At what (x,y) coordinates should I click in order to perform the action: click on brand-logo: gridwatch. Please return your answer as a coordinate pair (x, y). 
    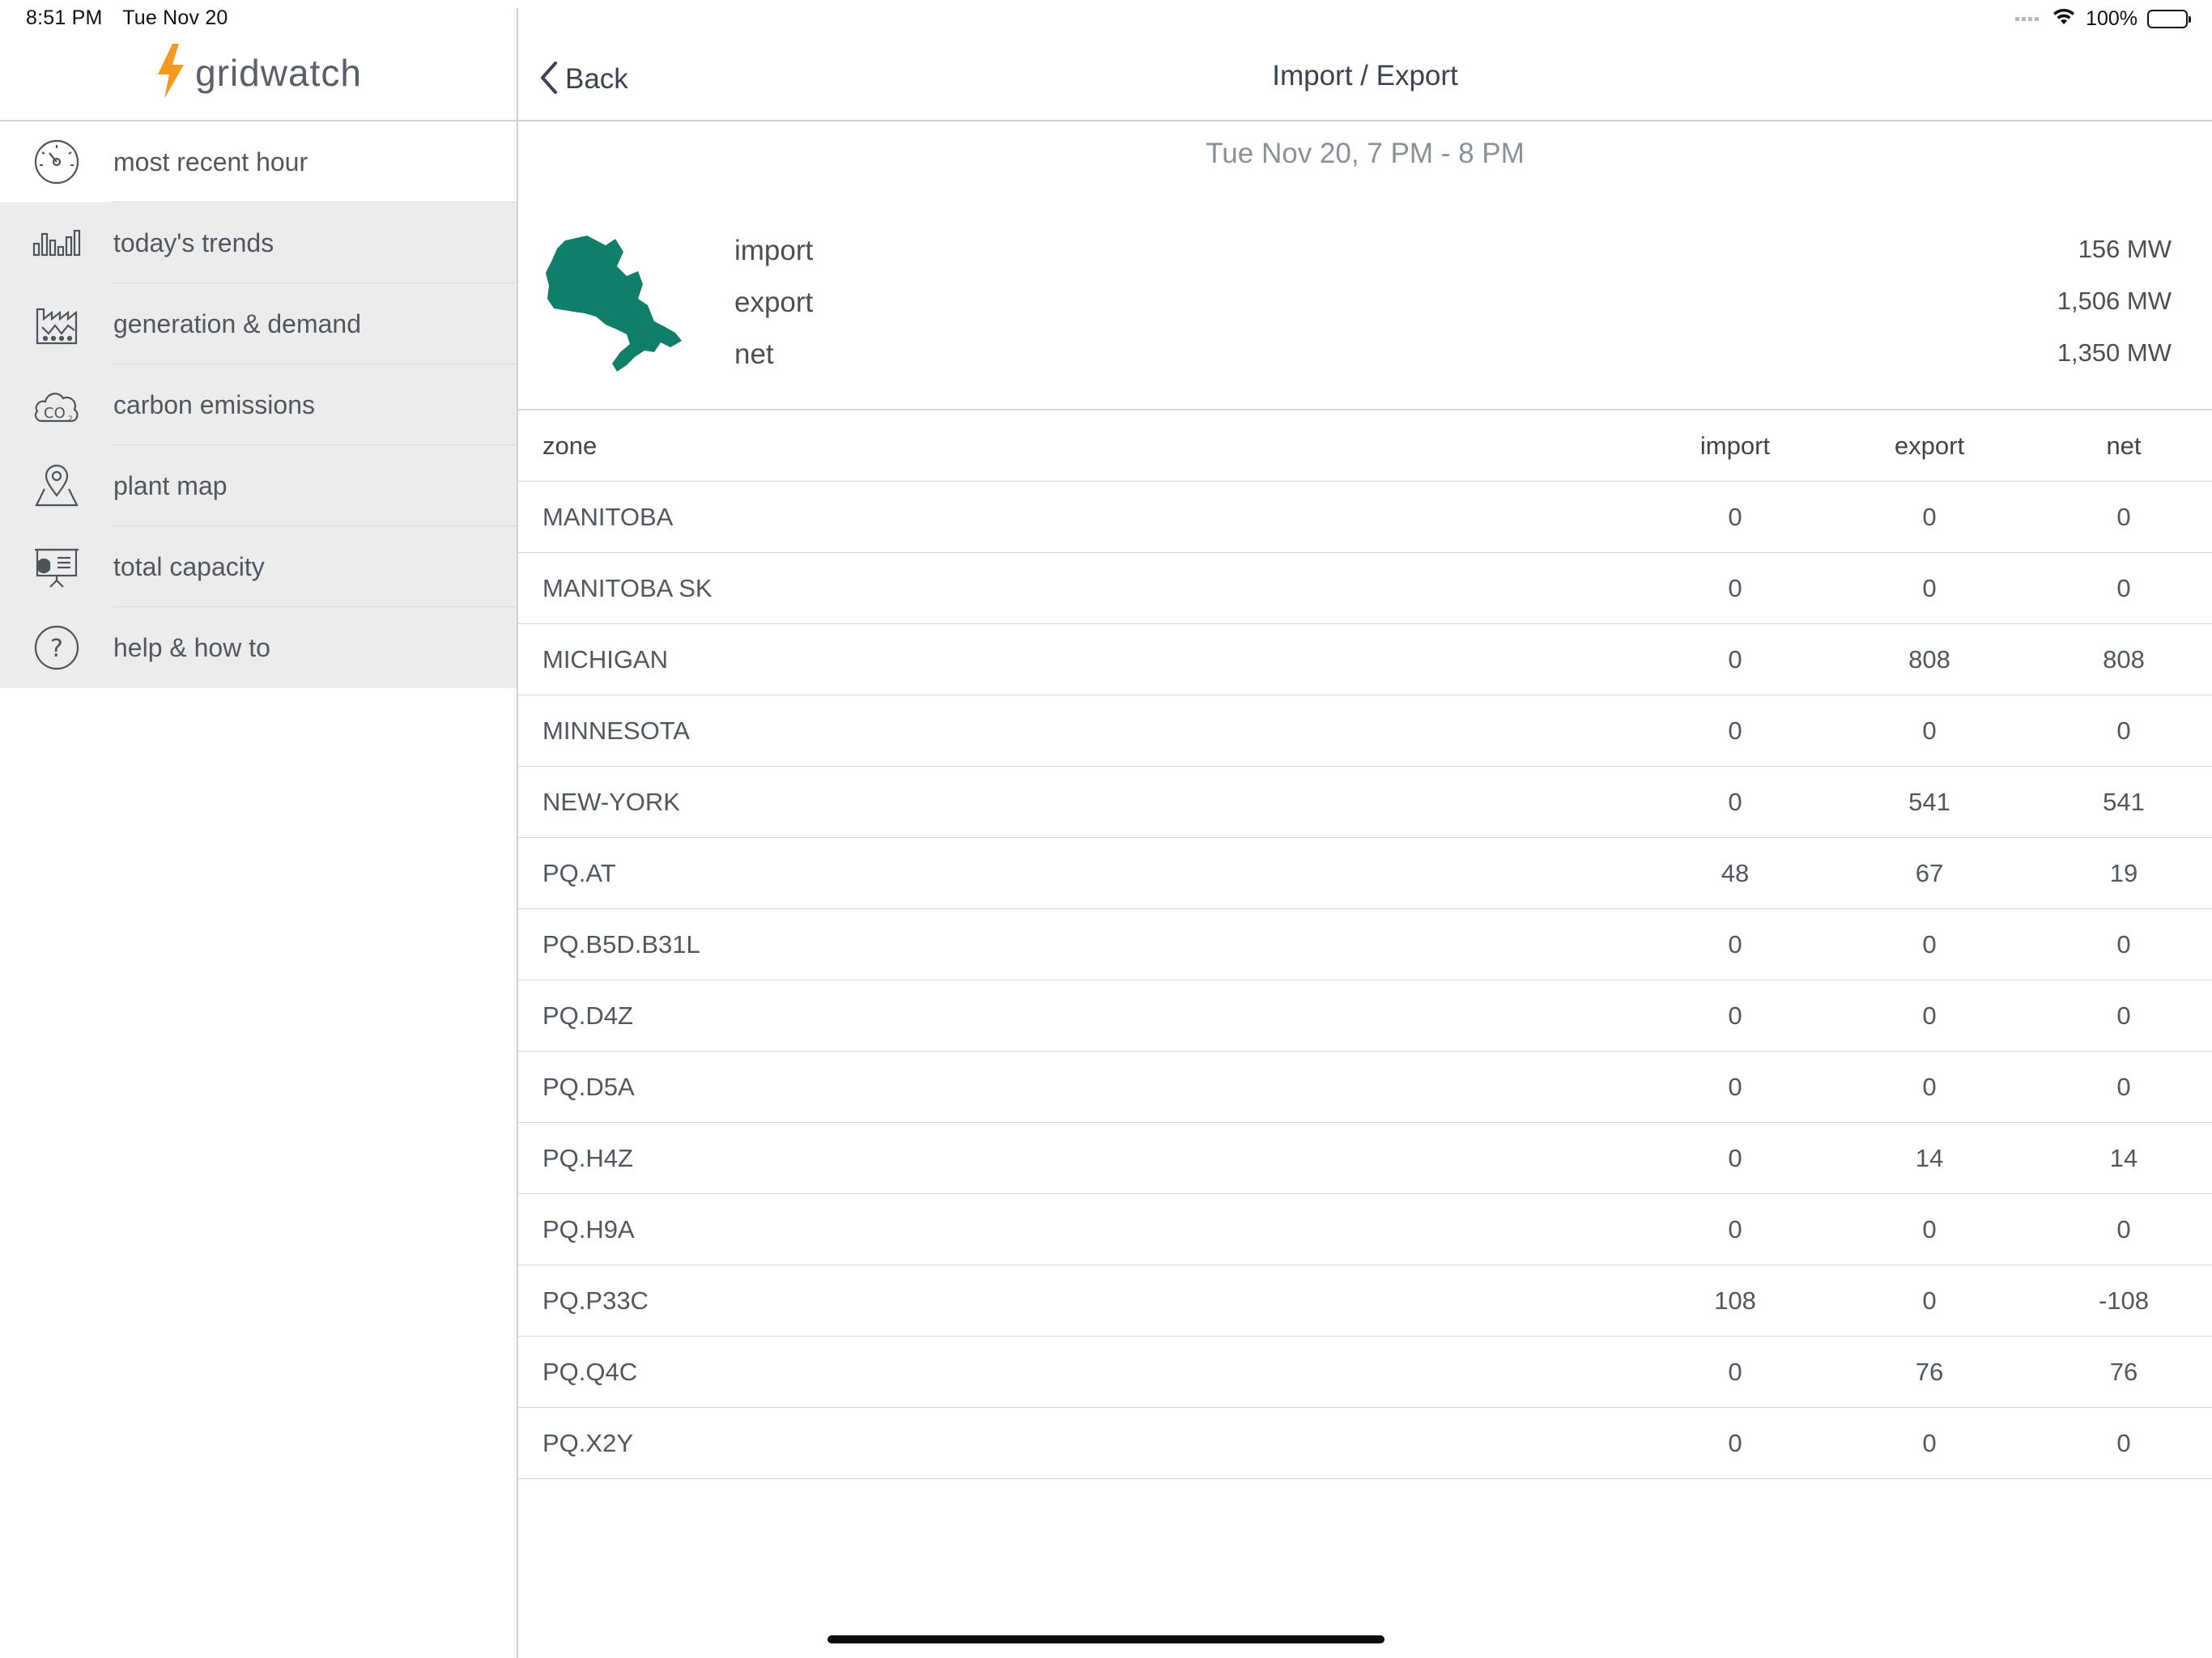
    Looking at the image, I should click on (259, 72).